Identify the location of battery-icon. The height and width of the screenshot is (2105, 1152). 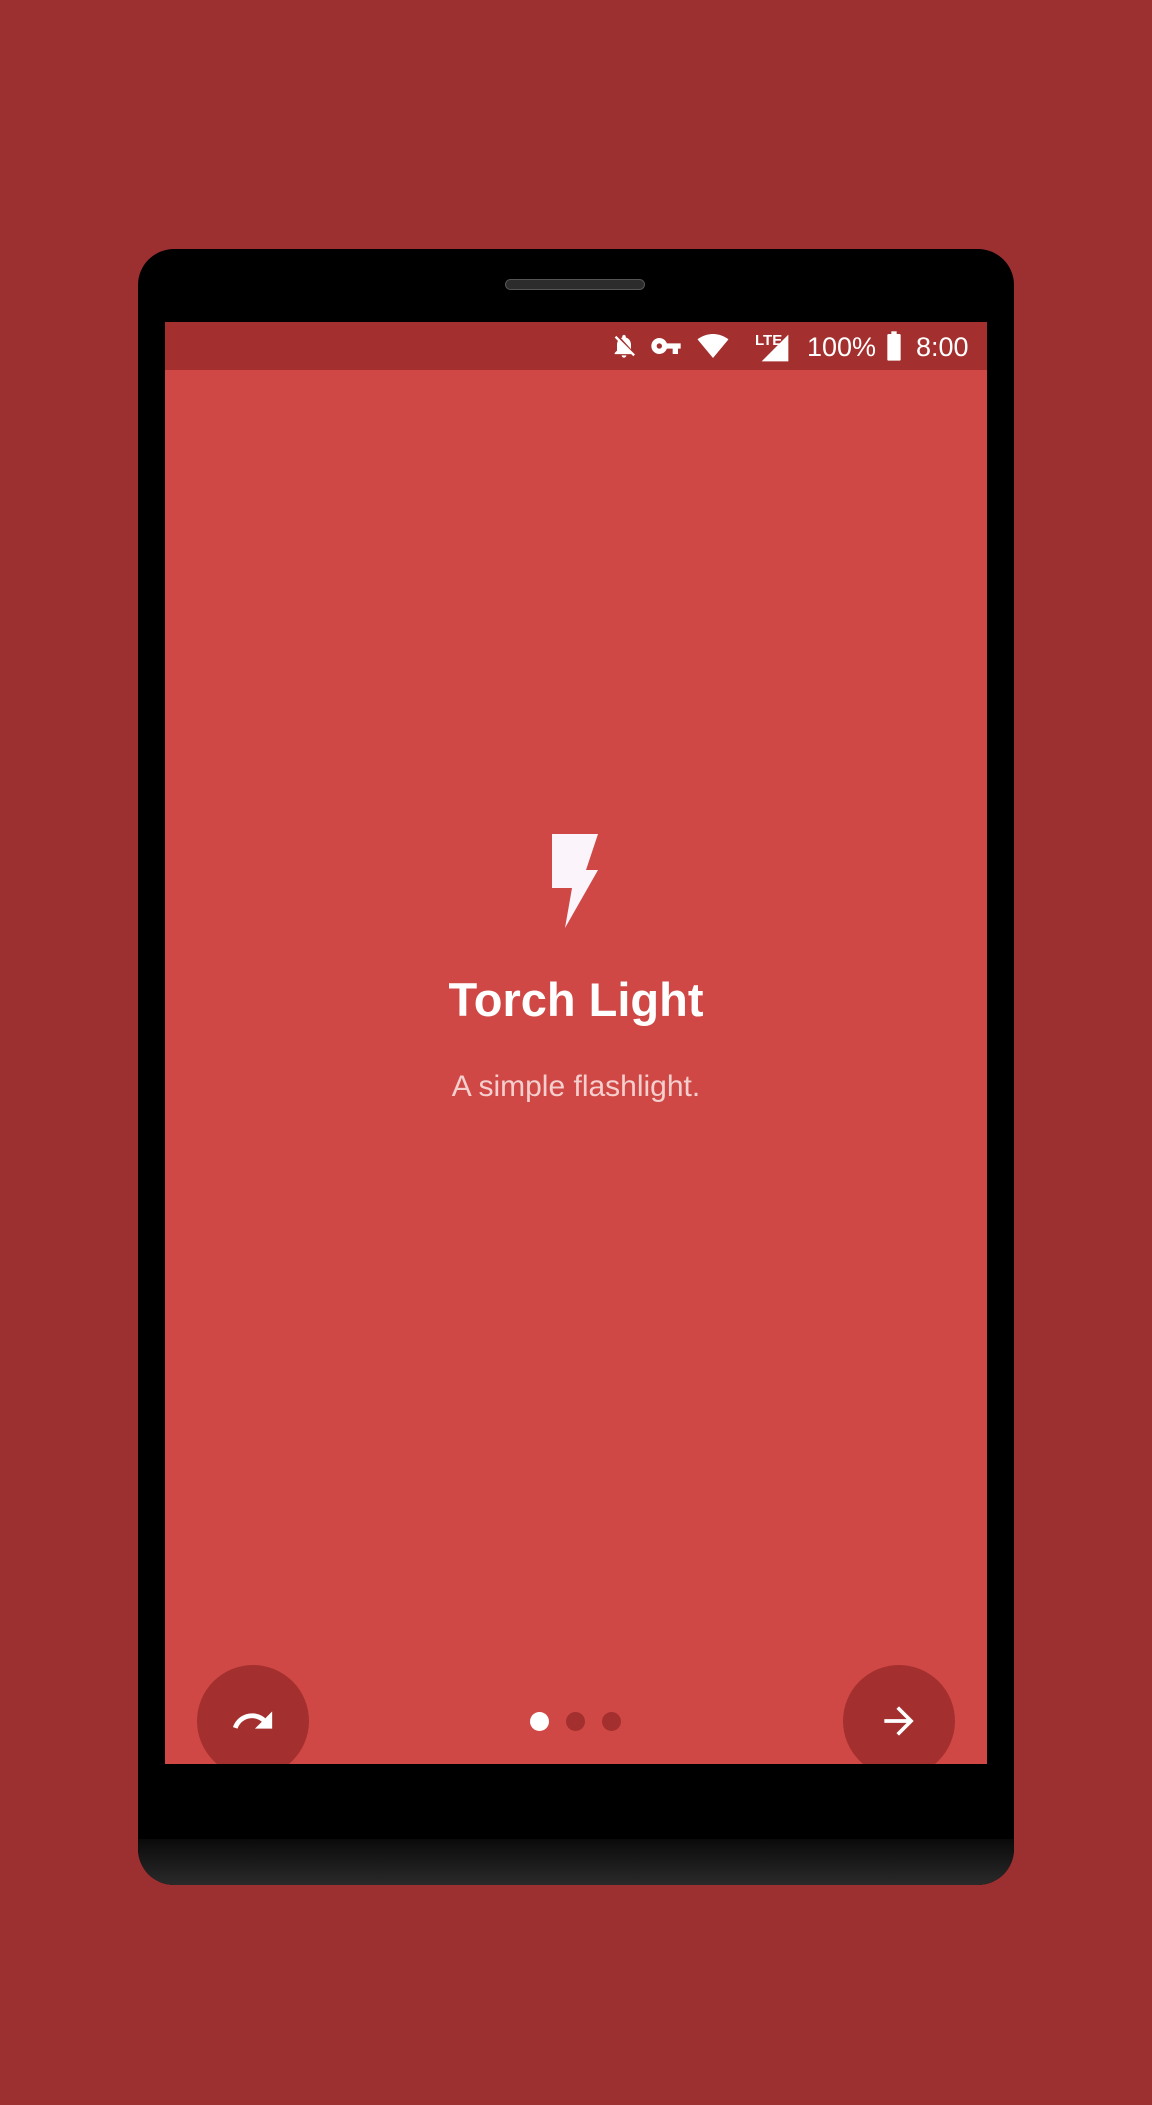
(894, 346).